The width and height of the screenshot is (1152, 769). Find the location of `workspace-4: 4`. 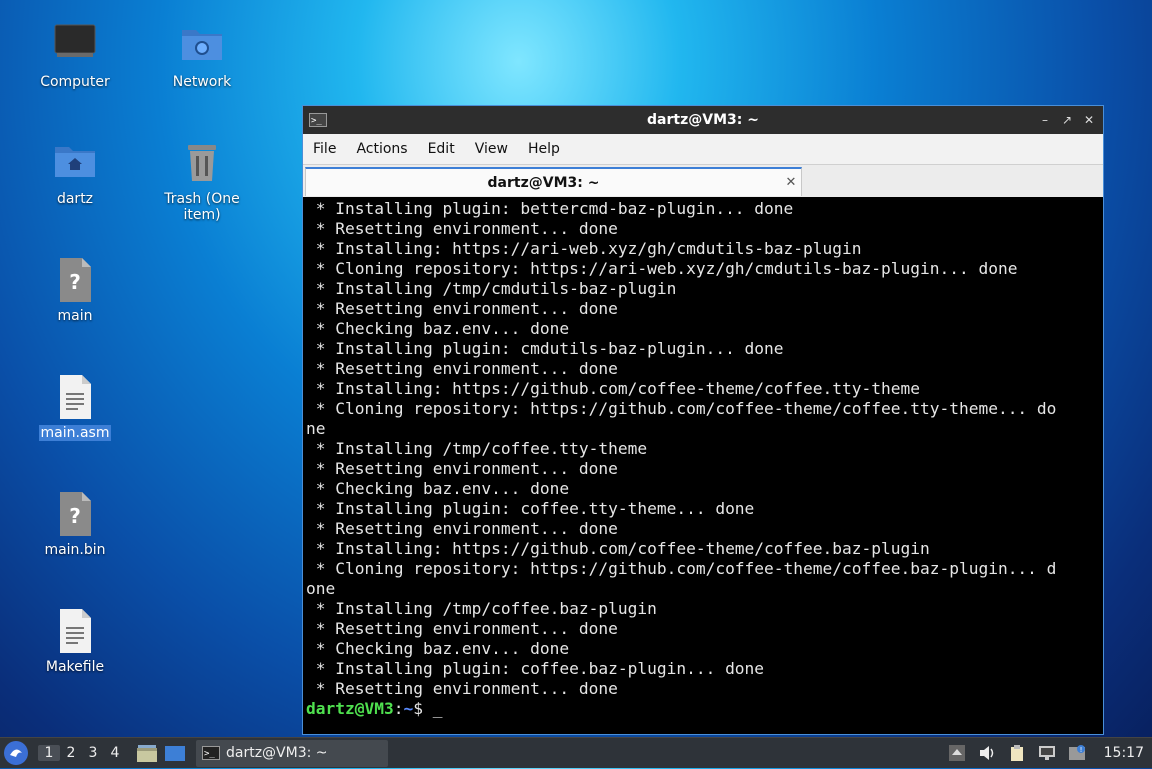

workspace-4: 4 is located at coordinates (115, 753).